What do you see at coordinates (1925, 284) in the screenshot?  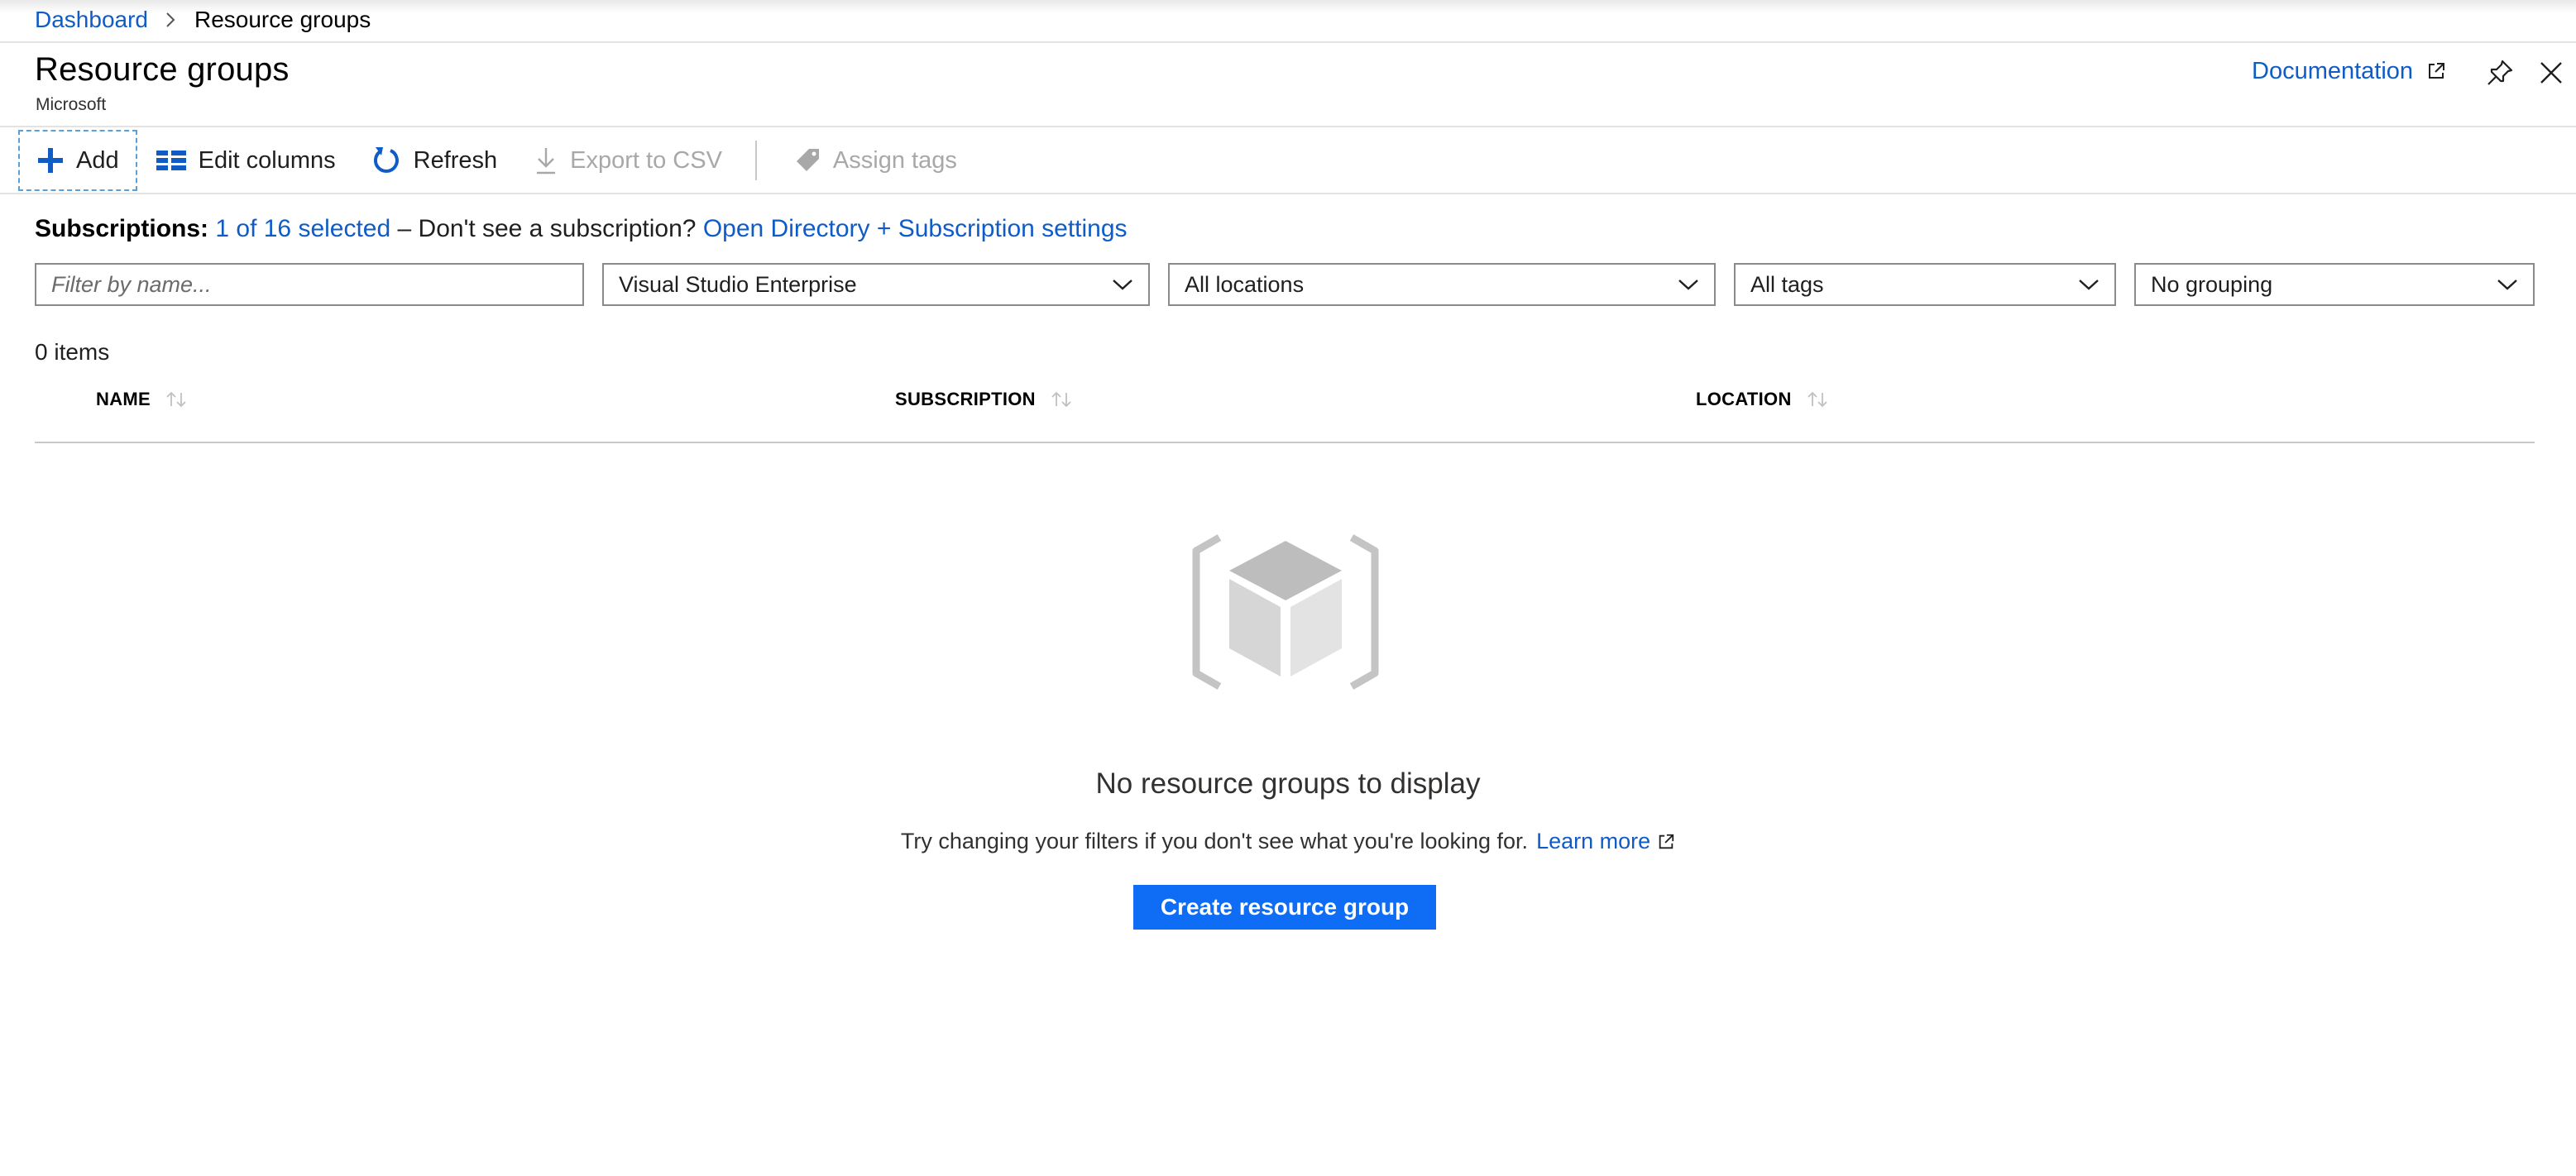 I see `tags-dropdown: All tags` at bounding box center [1925, 284].